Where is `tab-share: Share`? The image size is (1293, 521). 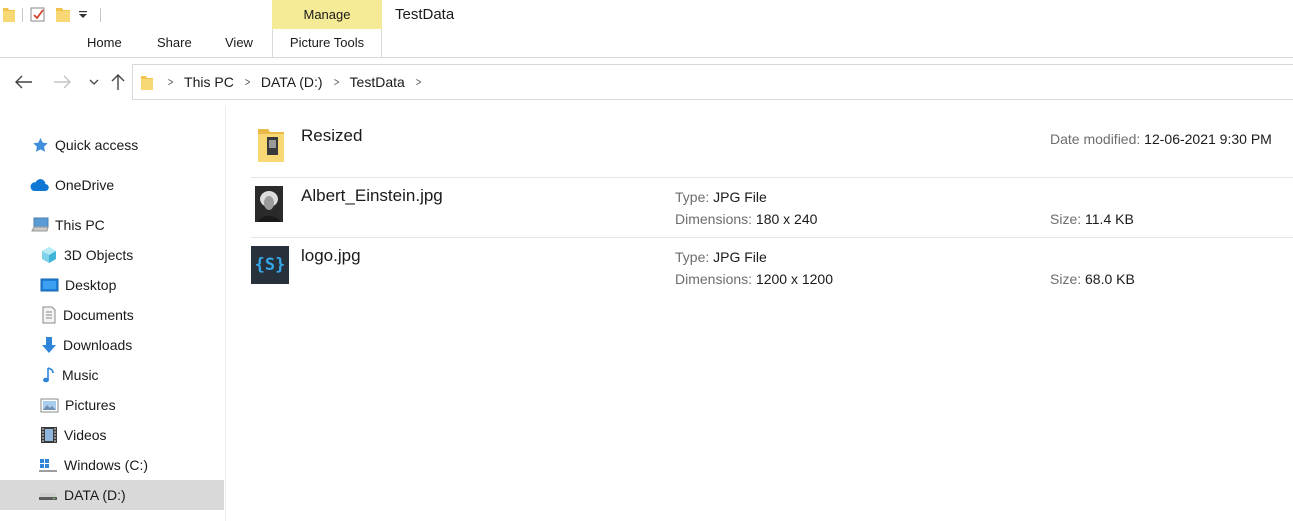
tab-share: Share is located at coordinates (174, 43).